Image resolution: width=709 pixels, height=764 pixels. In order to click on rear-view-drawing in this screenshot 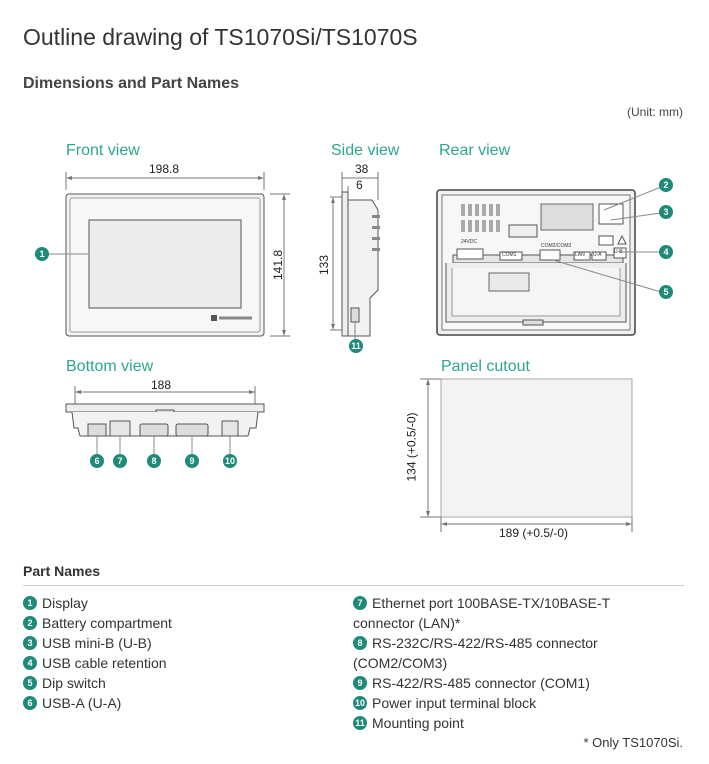, I will do `click(549, 261)`.